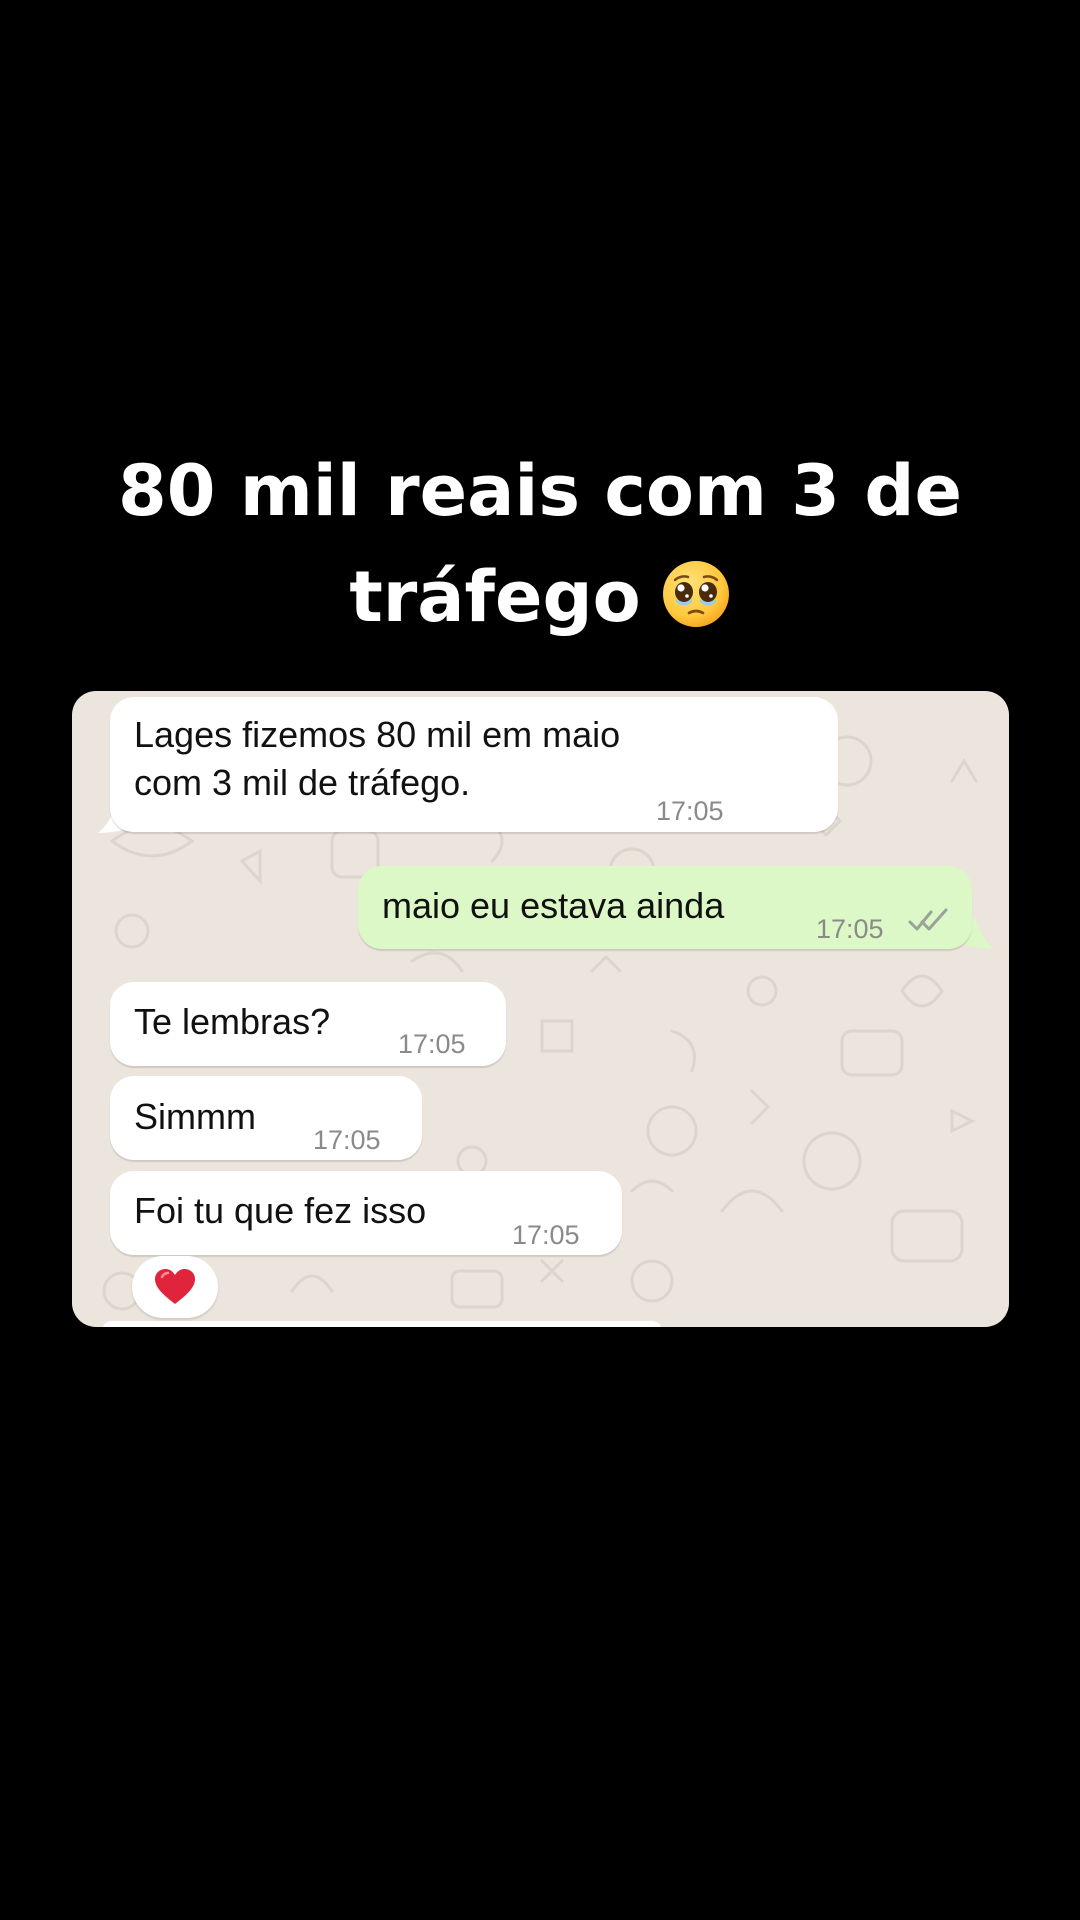 Image resolution: width=1080 pixels, height=1920 pixels. Describe the element at coordinates (553, 905) in the screenshot. I see `message-text: maio eu estava ainda` at that location.